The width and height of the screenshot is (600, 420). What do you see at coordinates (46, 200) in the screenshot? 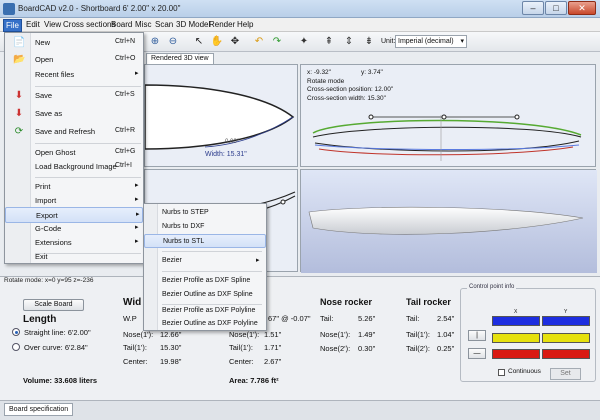
I see `menu-item-label: Import` at bounding box center [46, 200].